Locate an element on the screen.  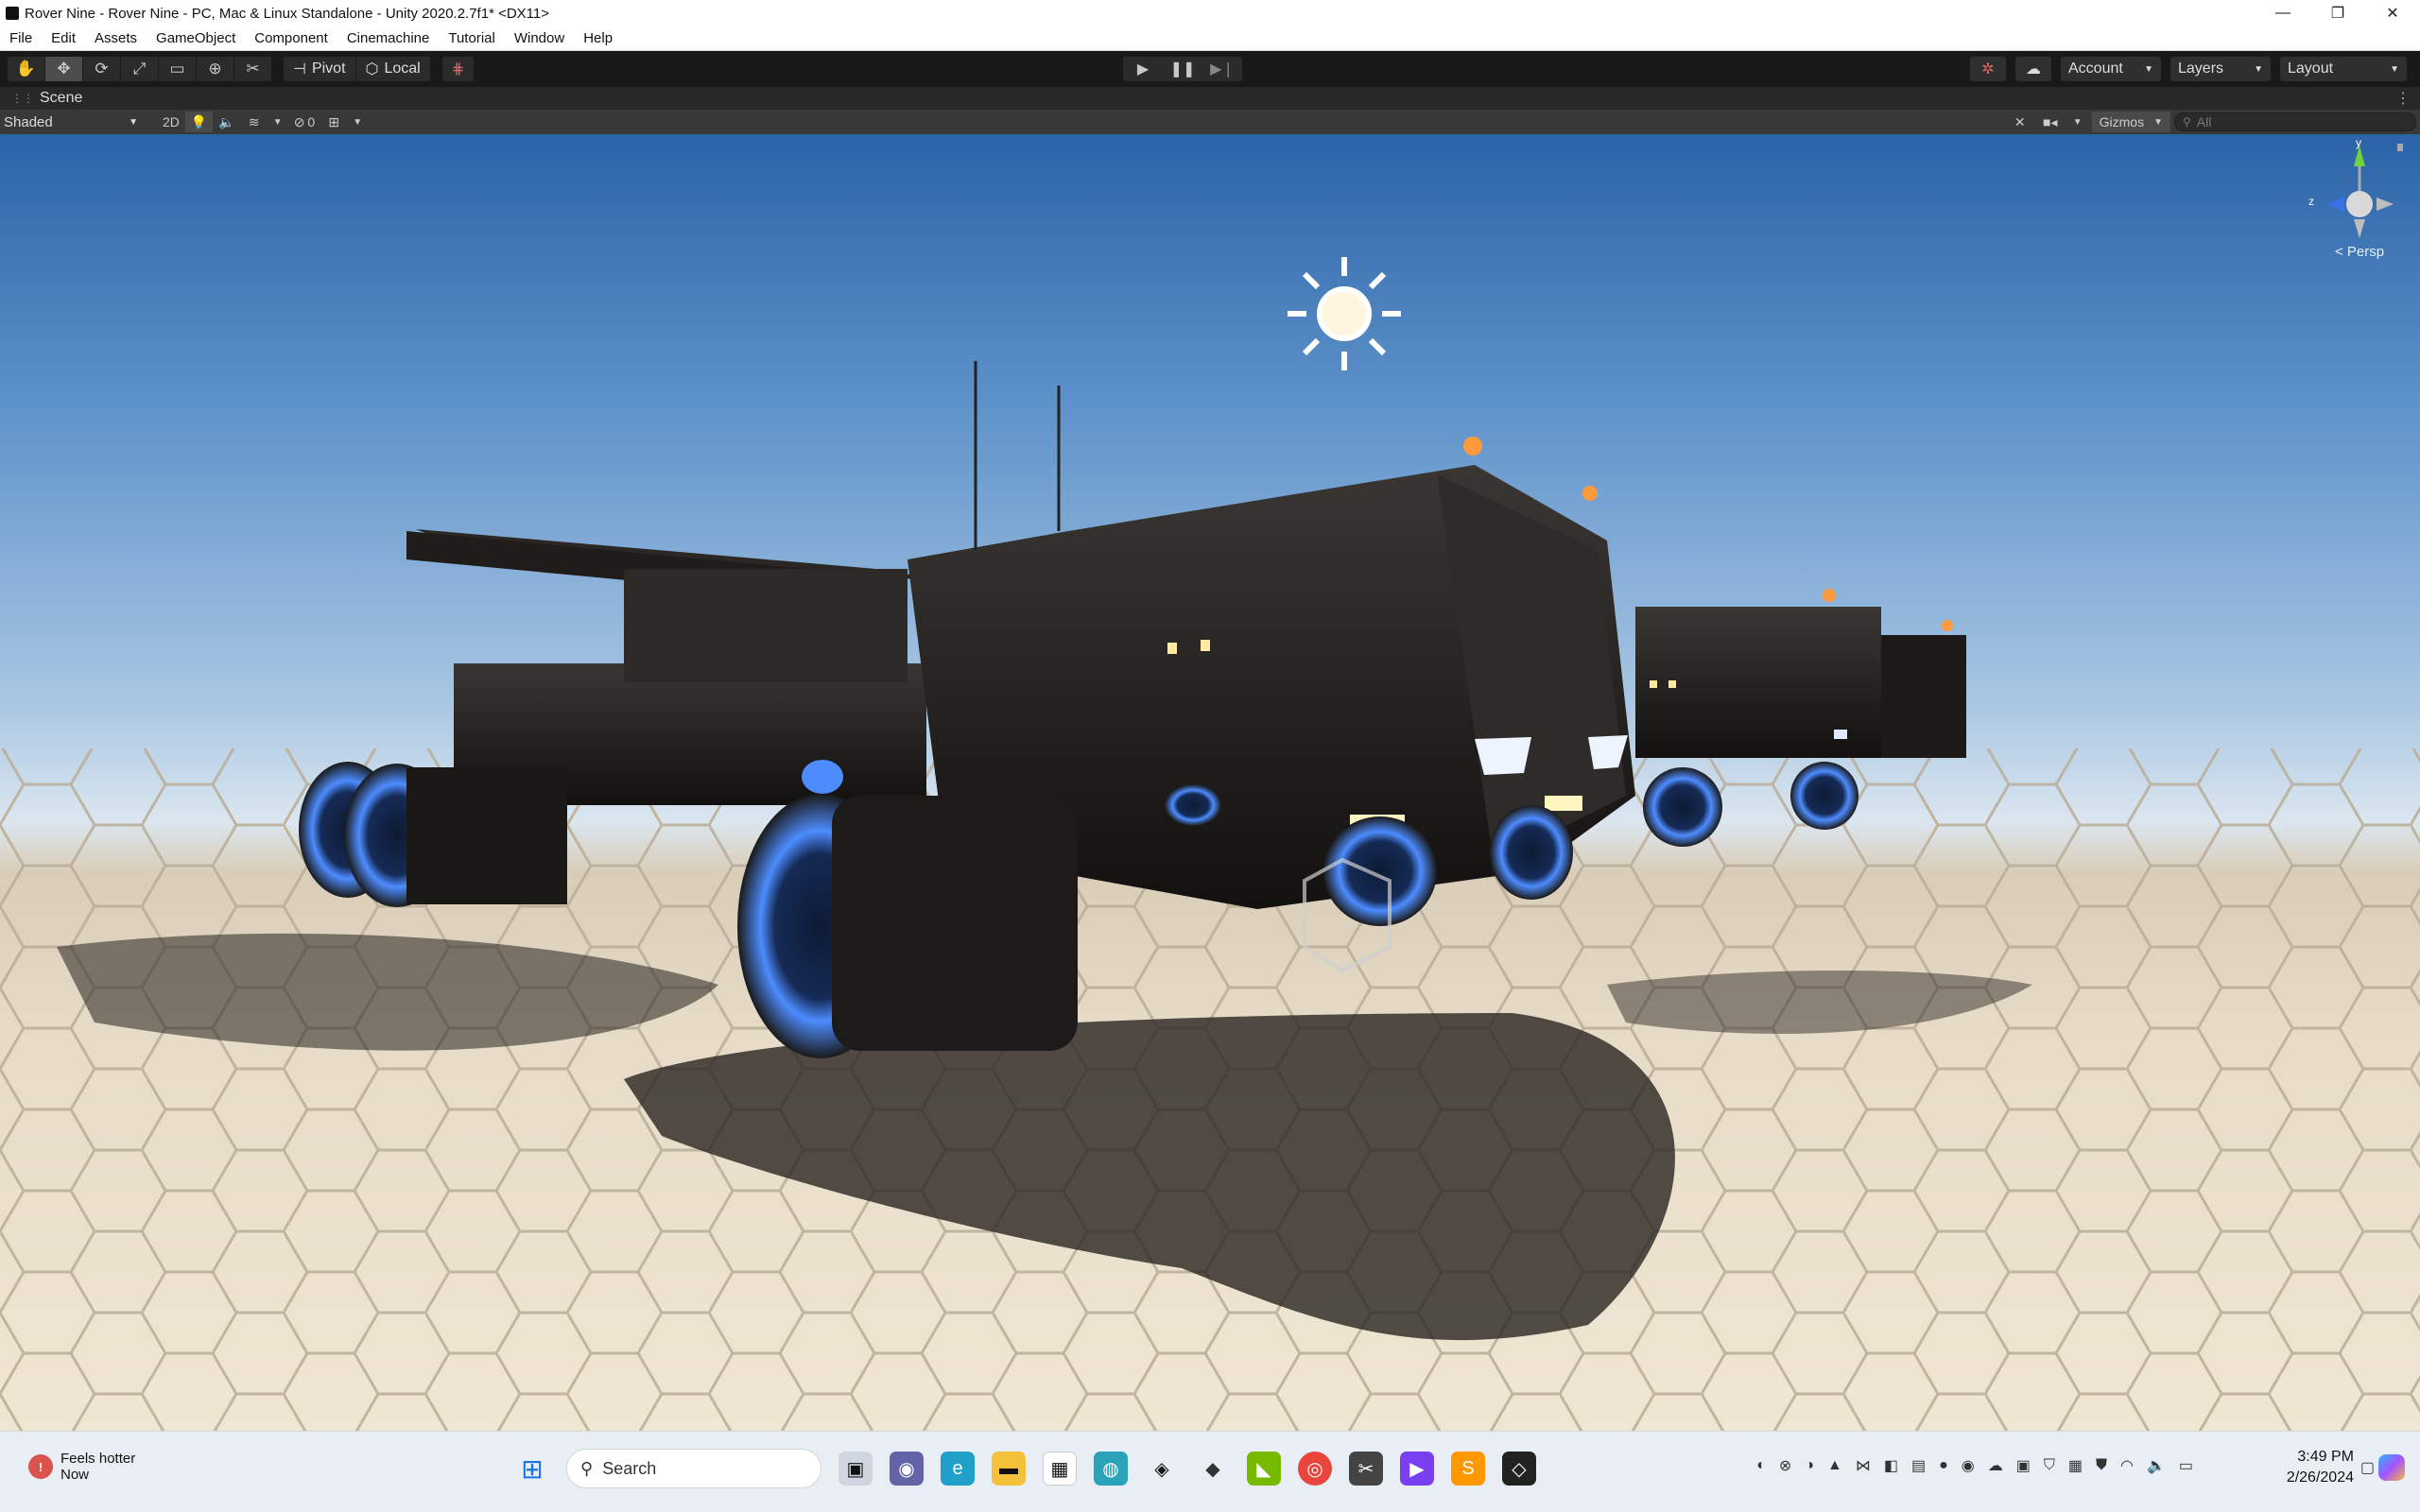
shield-icon: ⛉ is located at coordinates (2049, 1465).